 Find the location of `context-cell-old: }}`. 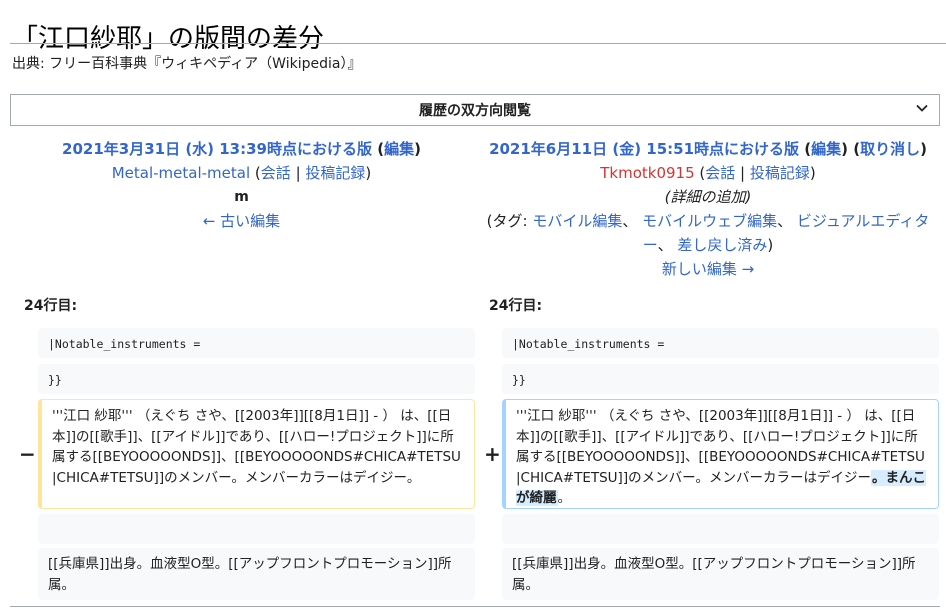

context-cell-old: }} is located at coordinates (256, 379).